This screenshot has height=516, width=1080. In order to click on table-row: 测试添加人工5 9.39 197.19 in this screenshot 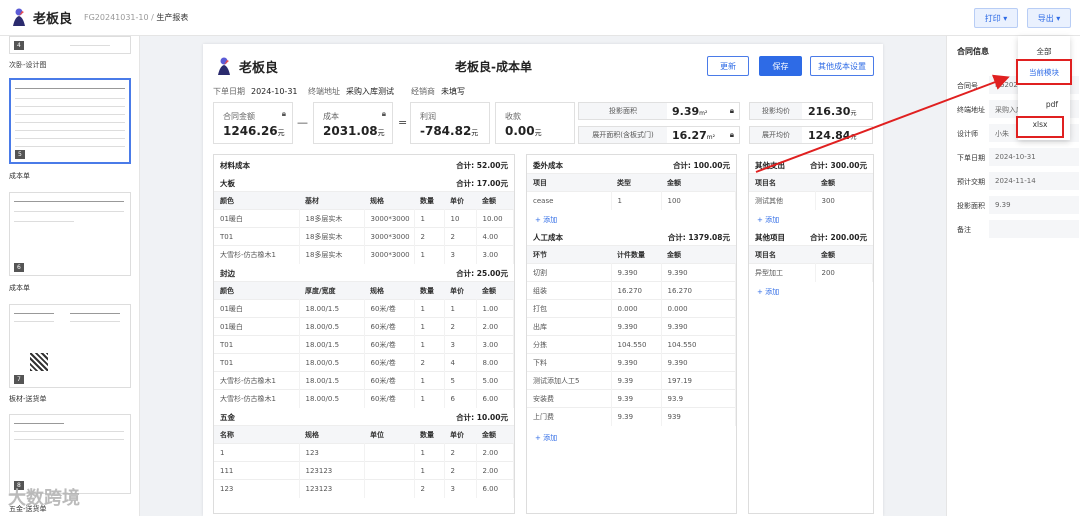, I will do `click(631, 380)`.